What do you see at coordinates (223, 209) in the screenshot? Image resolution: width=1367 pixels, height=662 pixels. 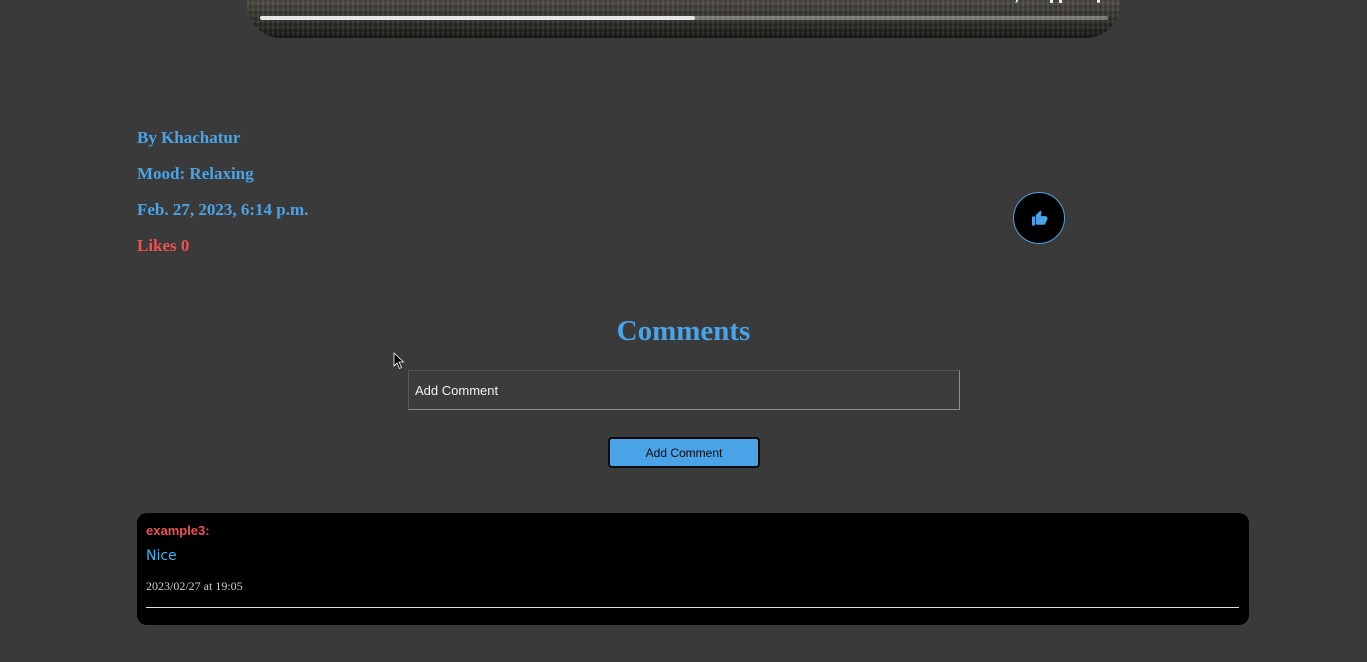 I see `post-date: Feb. 27, 2023, 6:14 p.m.` at bounding box center [223, 209].